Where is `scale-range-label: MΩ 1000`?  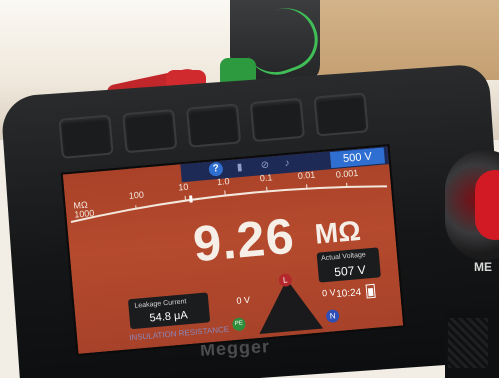
scale-range-label: MΩ 1000 is located at coordinates (84, 210).